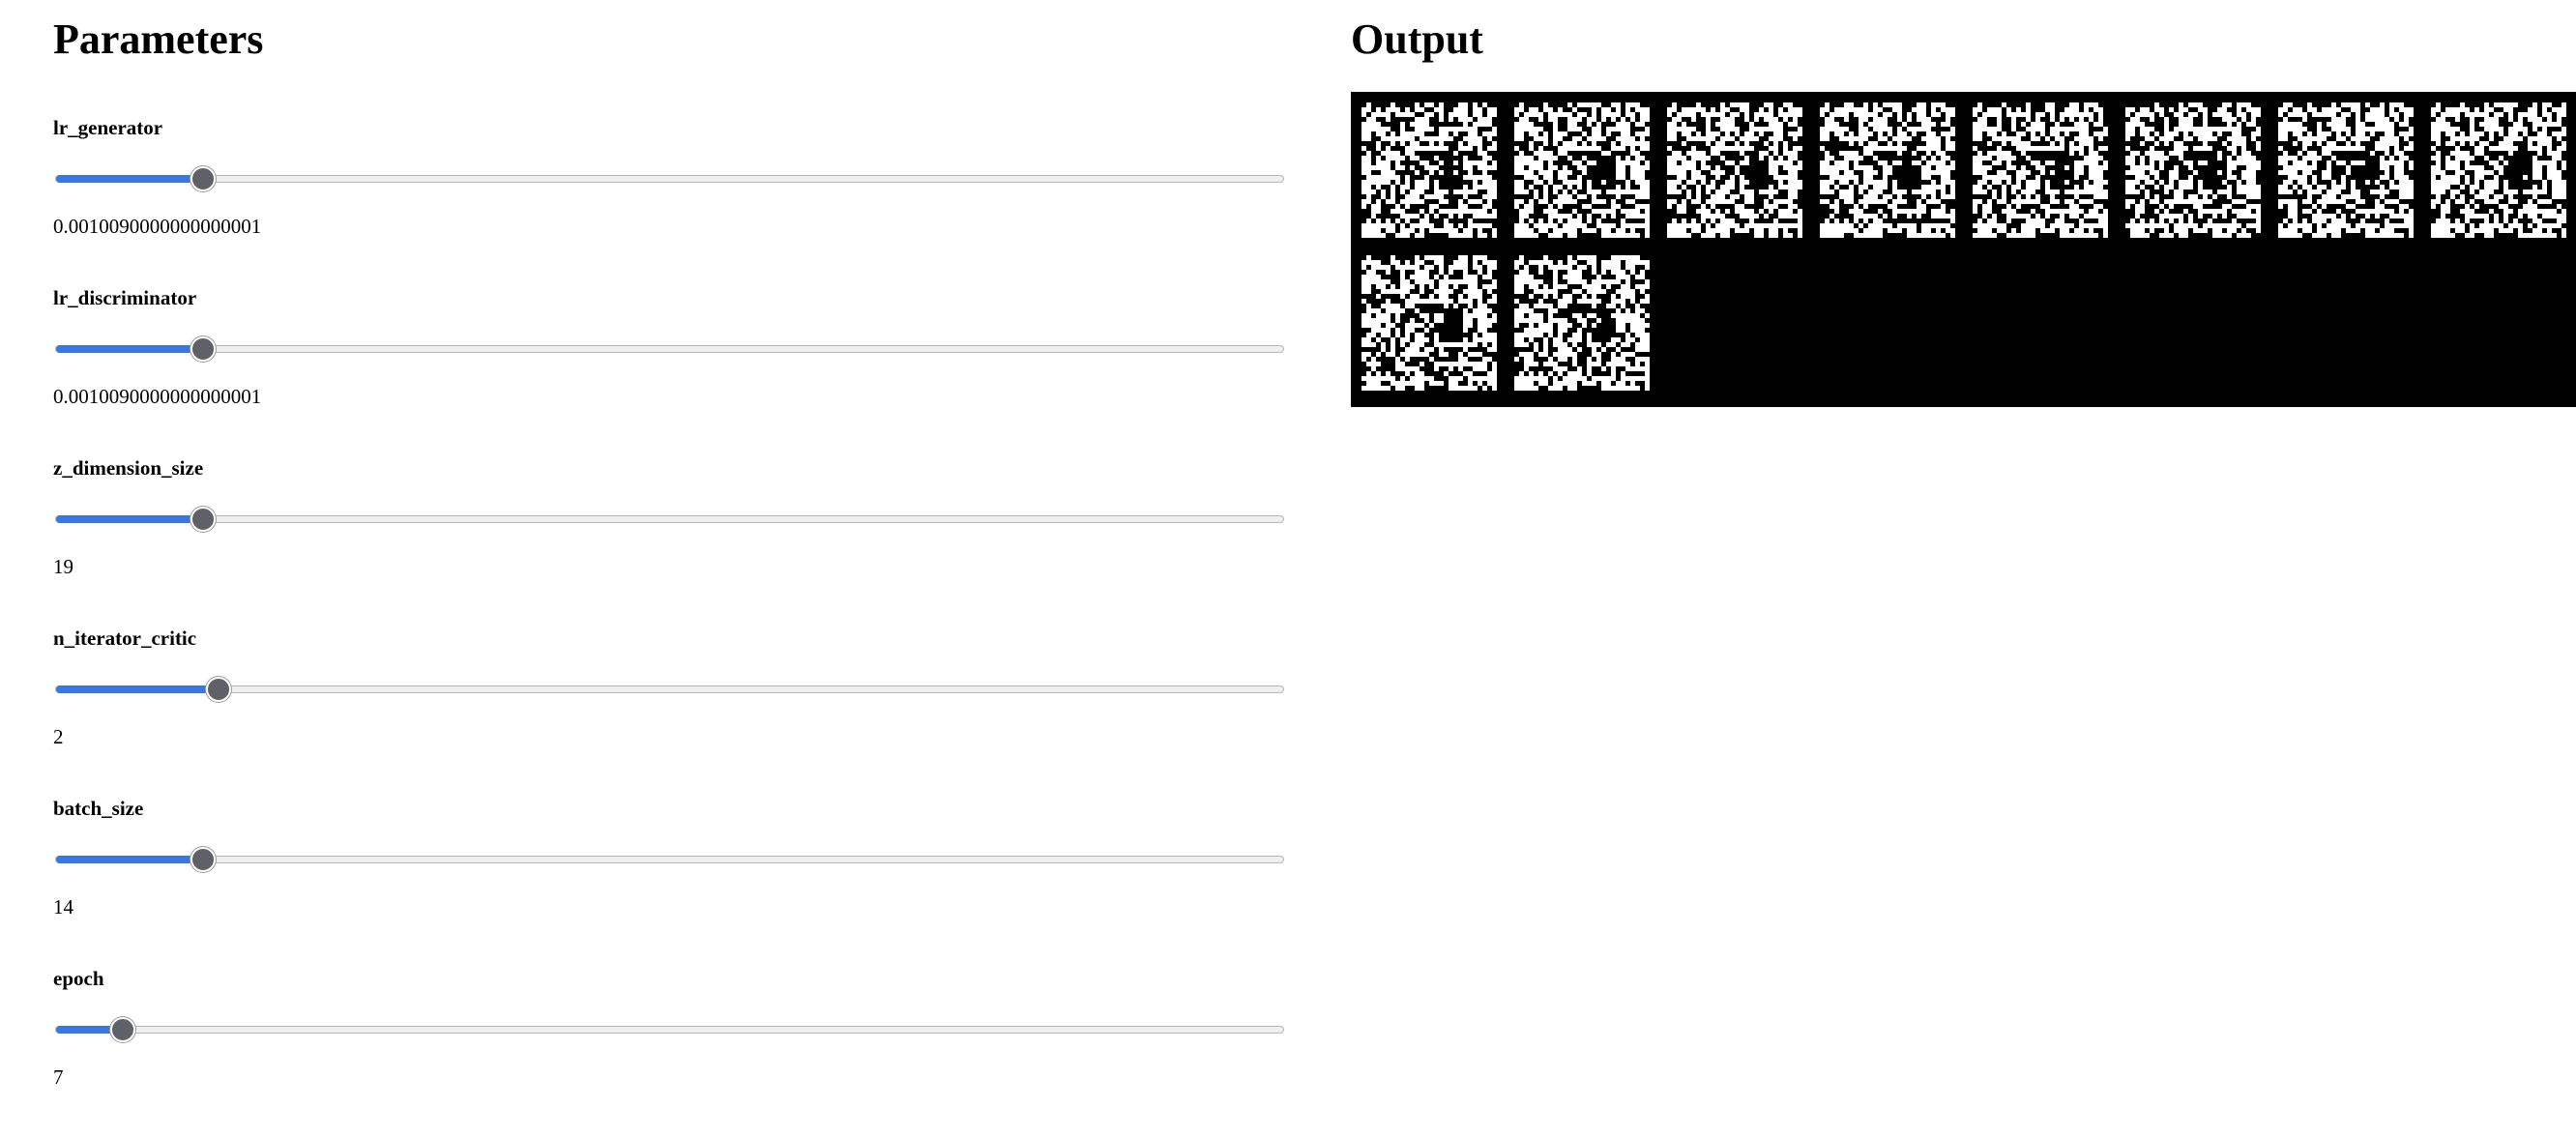 The width and height of the screenshot is (2576, 1137). What do you see at coordinates (157, 226) in the screenshot?
I see `lr-generator-value: 0.0010090000000000001` at bounding box center [157, 226].